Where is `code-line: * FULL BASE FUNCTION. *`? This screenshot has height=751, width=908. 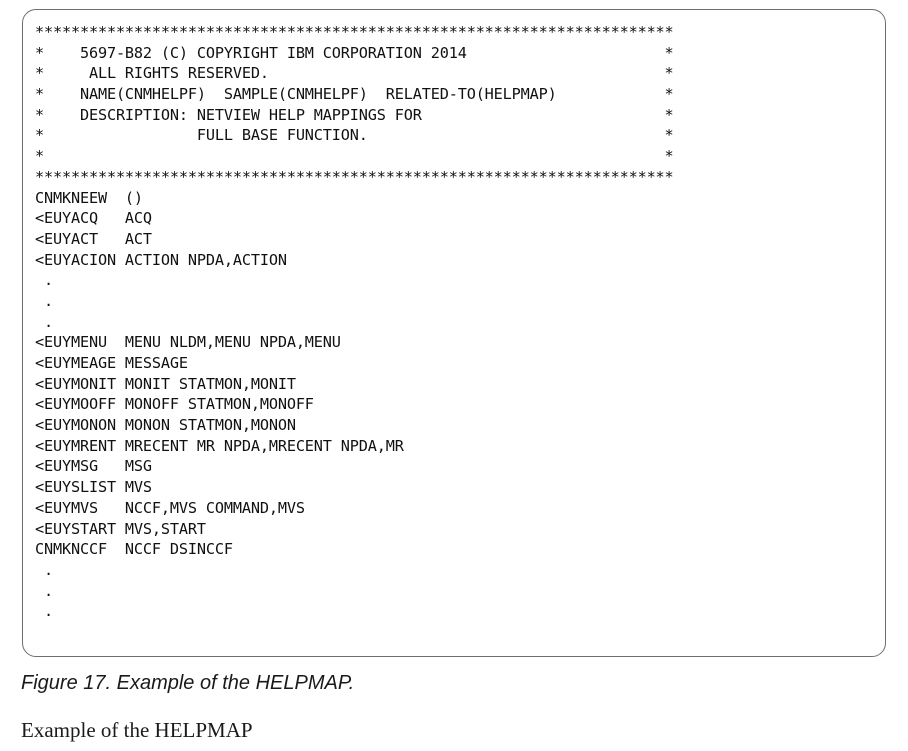 code-line: * FULL BASE FUNCTION. * is located at coordinates (354, 135).